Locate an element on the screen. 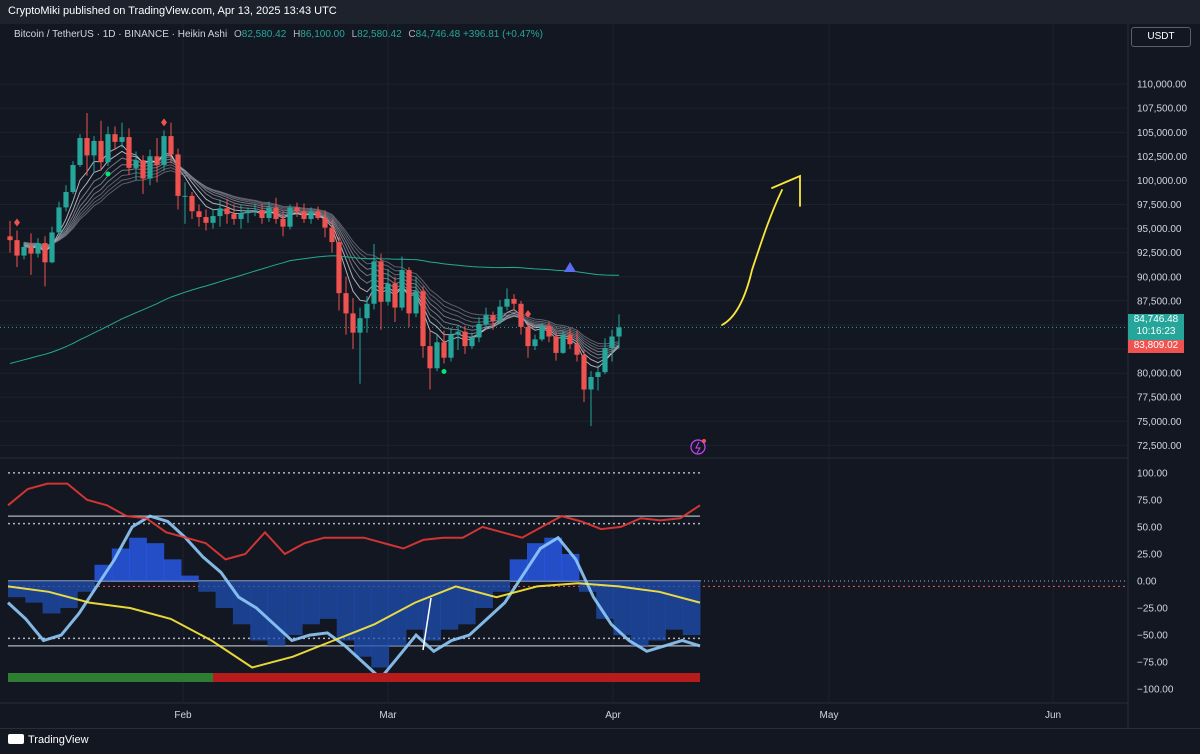 The height and width of the screenshot is (754, 1200). brand-name: TradingView is located at coordinates (58, 740).